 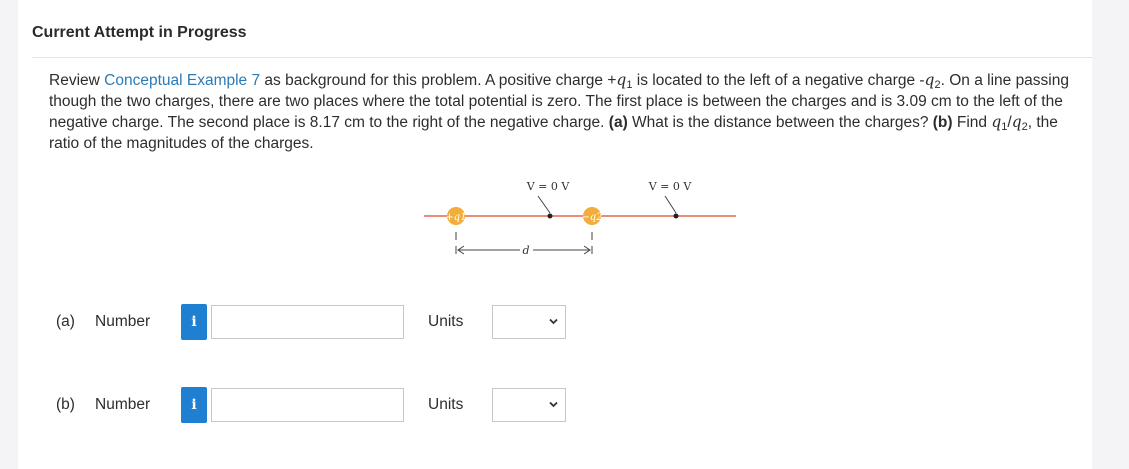 What do you see at coordinates (525, 250) in the screenshot?
I see `distance-label: d` at bounding box center [525, 250].